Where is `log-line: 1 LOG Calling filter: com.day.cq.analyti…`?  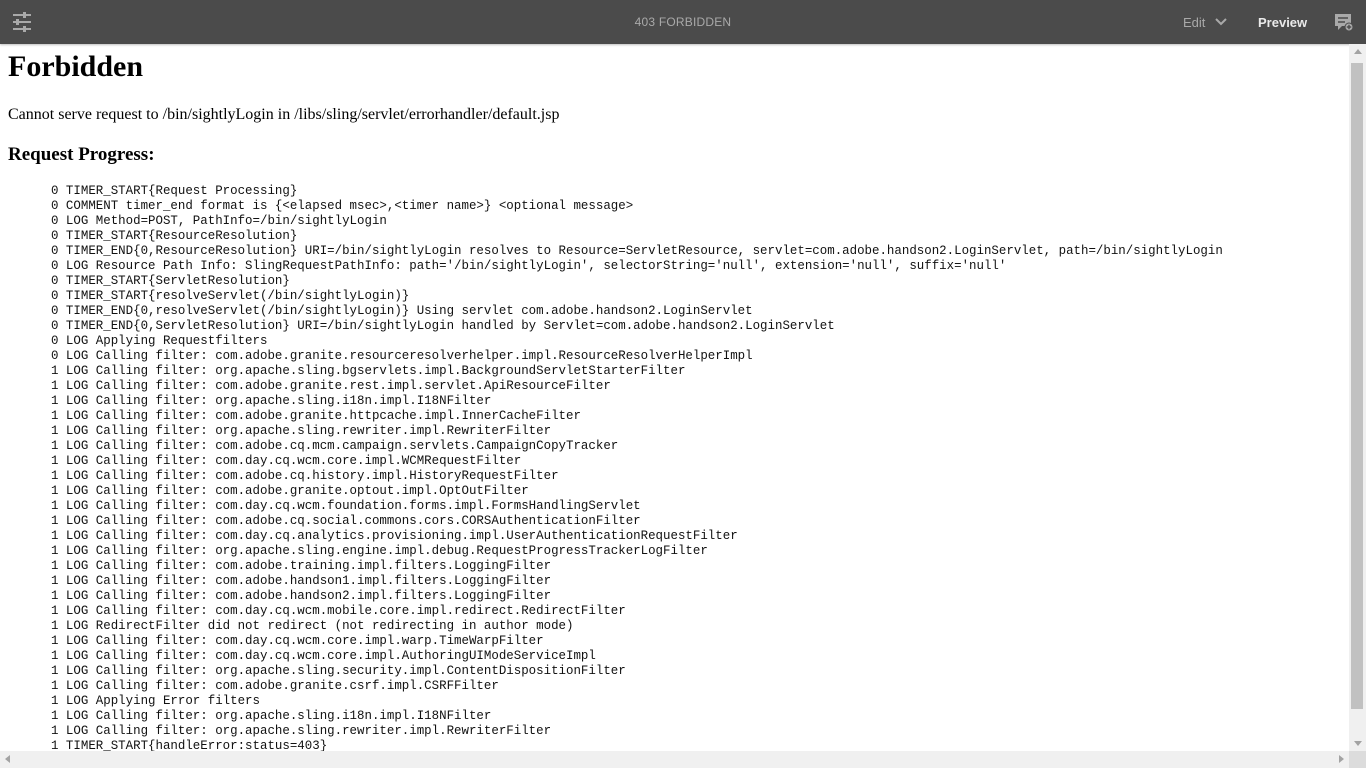 log-line: 1 LOG Calling filter: com.day.cq.analyti… is located at coordinates (394, 536).